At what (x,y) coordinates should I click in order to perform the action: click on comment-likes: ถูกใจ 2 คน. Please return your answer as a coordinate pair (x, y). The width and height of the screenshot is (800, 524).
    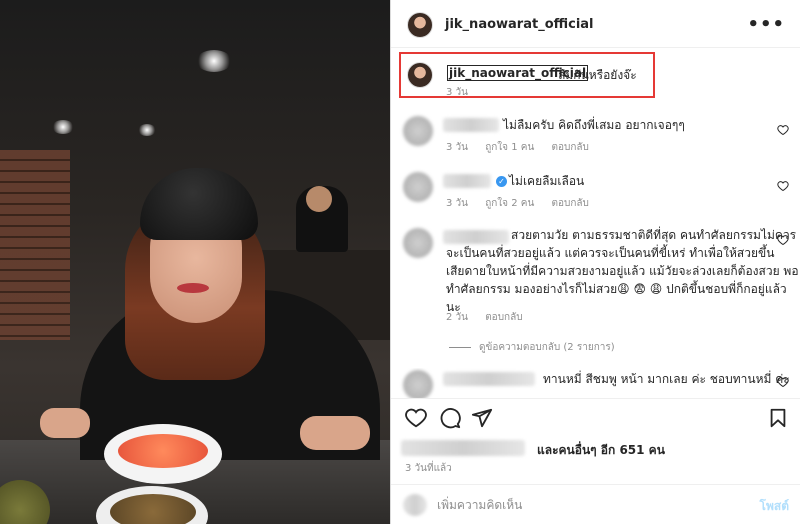
    Looking at the image, I should click on (509, 203).